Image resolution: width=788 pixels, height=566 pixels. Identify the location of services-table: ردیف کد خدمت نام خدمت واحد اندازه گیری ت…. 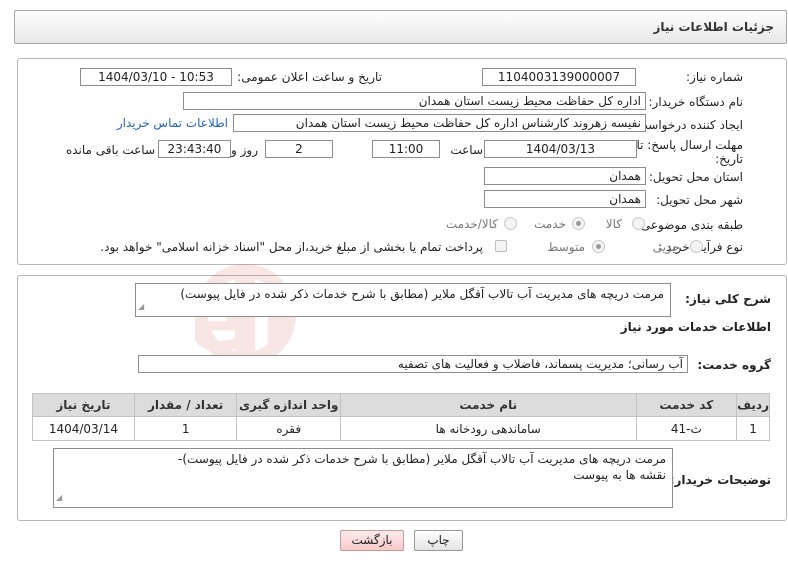
(401, 417).